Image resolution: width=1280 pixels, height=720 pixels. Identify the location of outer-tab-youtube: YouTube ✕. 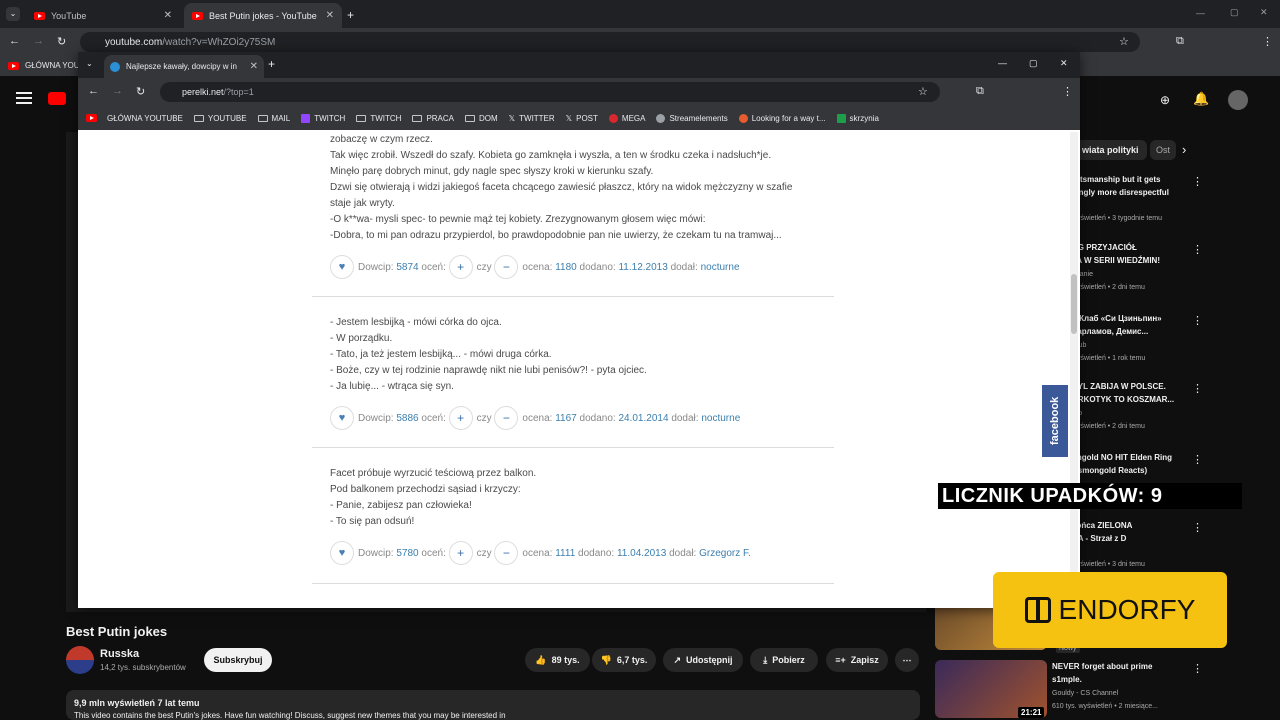
(103, 15).